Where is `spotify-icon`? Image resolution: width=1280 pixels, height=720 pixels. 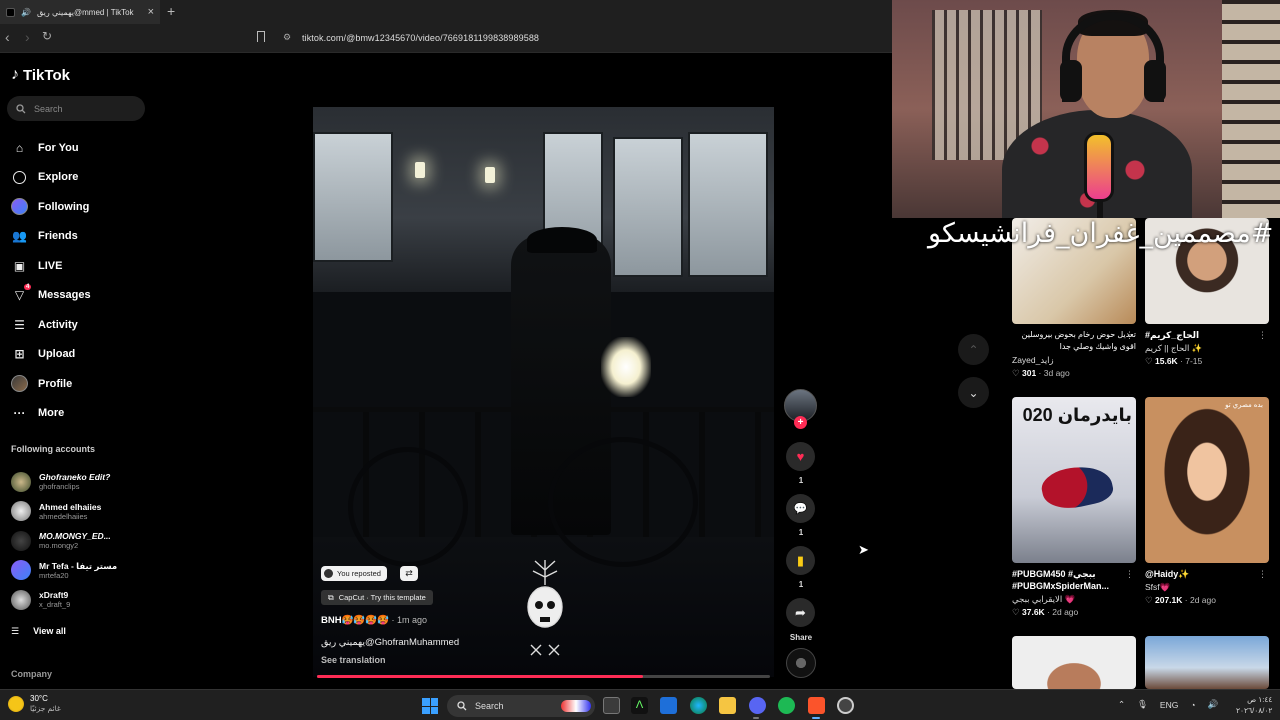
spotify-icon is located at coordinates (786, 705).